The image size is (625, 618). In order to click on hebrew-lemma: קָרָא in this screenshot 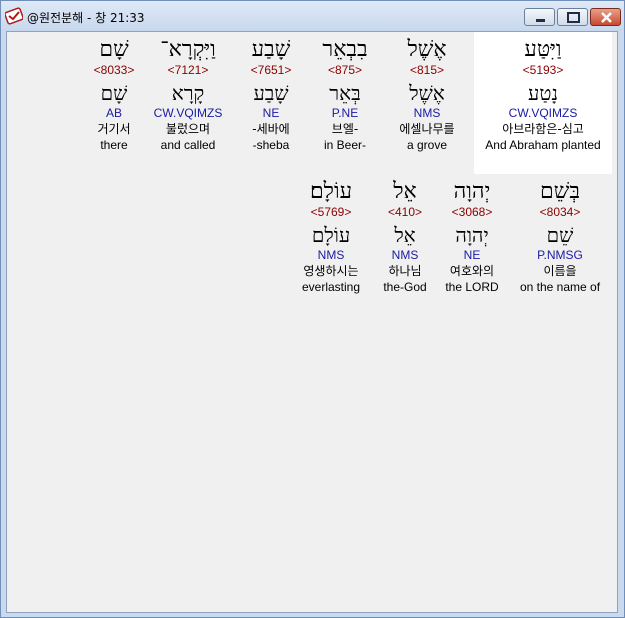, I will do `click(188, 93)`.